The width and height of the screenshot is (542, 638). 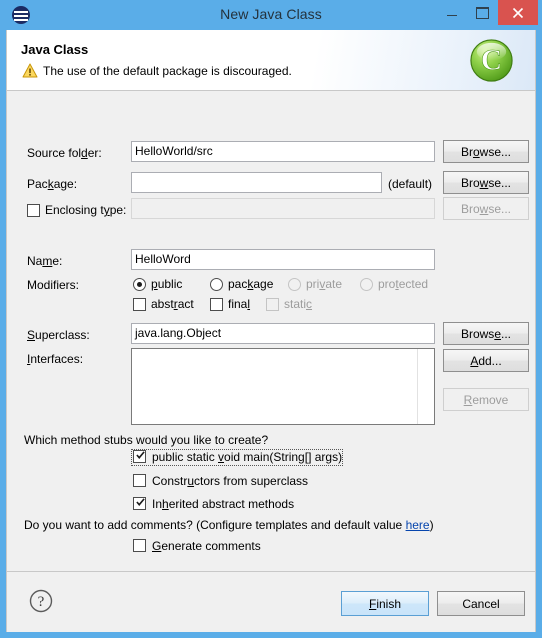 What do you see at coordinates (271, 601) in the screenshot?
I see `dialog-button-bar: ? Finish Cancel` at bounding box center [271, 601].